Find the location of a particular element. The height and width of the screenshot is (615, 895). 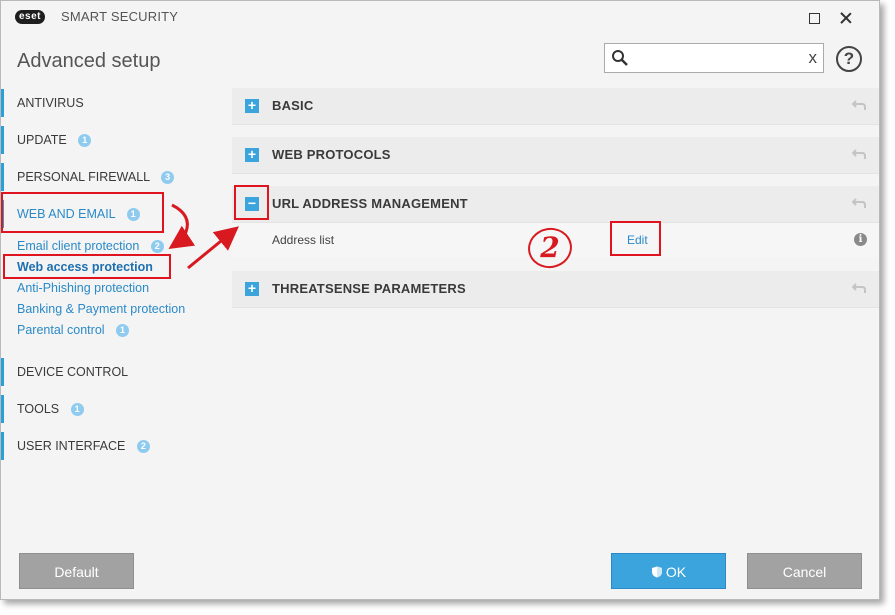

sidebar-item-tools: TOOLS 1 is located at coordinates (108, 409).